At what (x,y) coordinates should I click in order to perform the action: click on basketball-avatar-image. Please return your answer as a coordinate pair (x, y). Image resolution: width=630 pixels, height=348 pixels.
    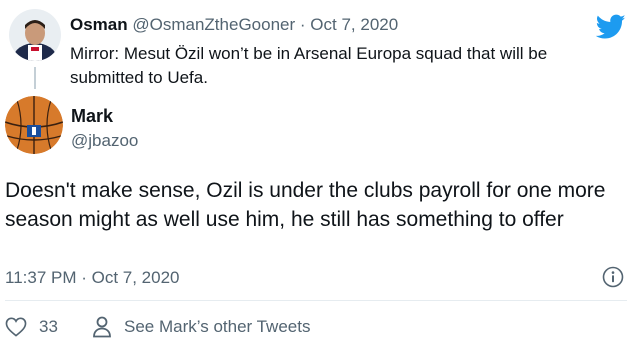
    Looking at the image, I should click on (34, 125).